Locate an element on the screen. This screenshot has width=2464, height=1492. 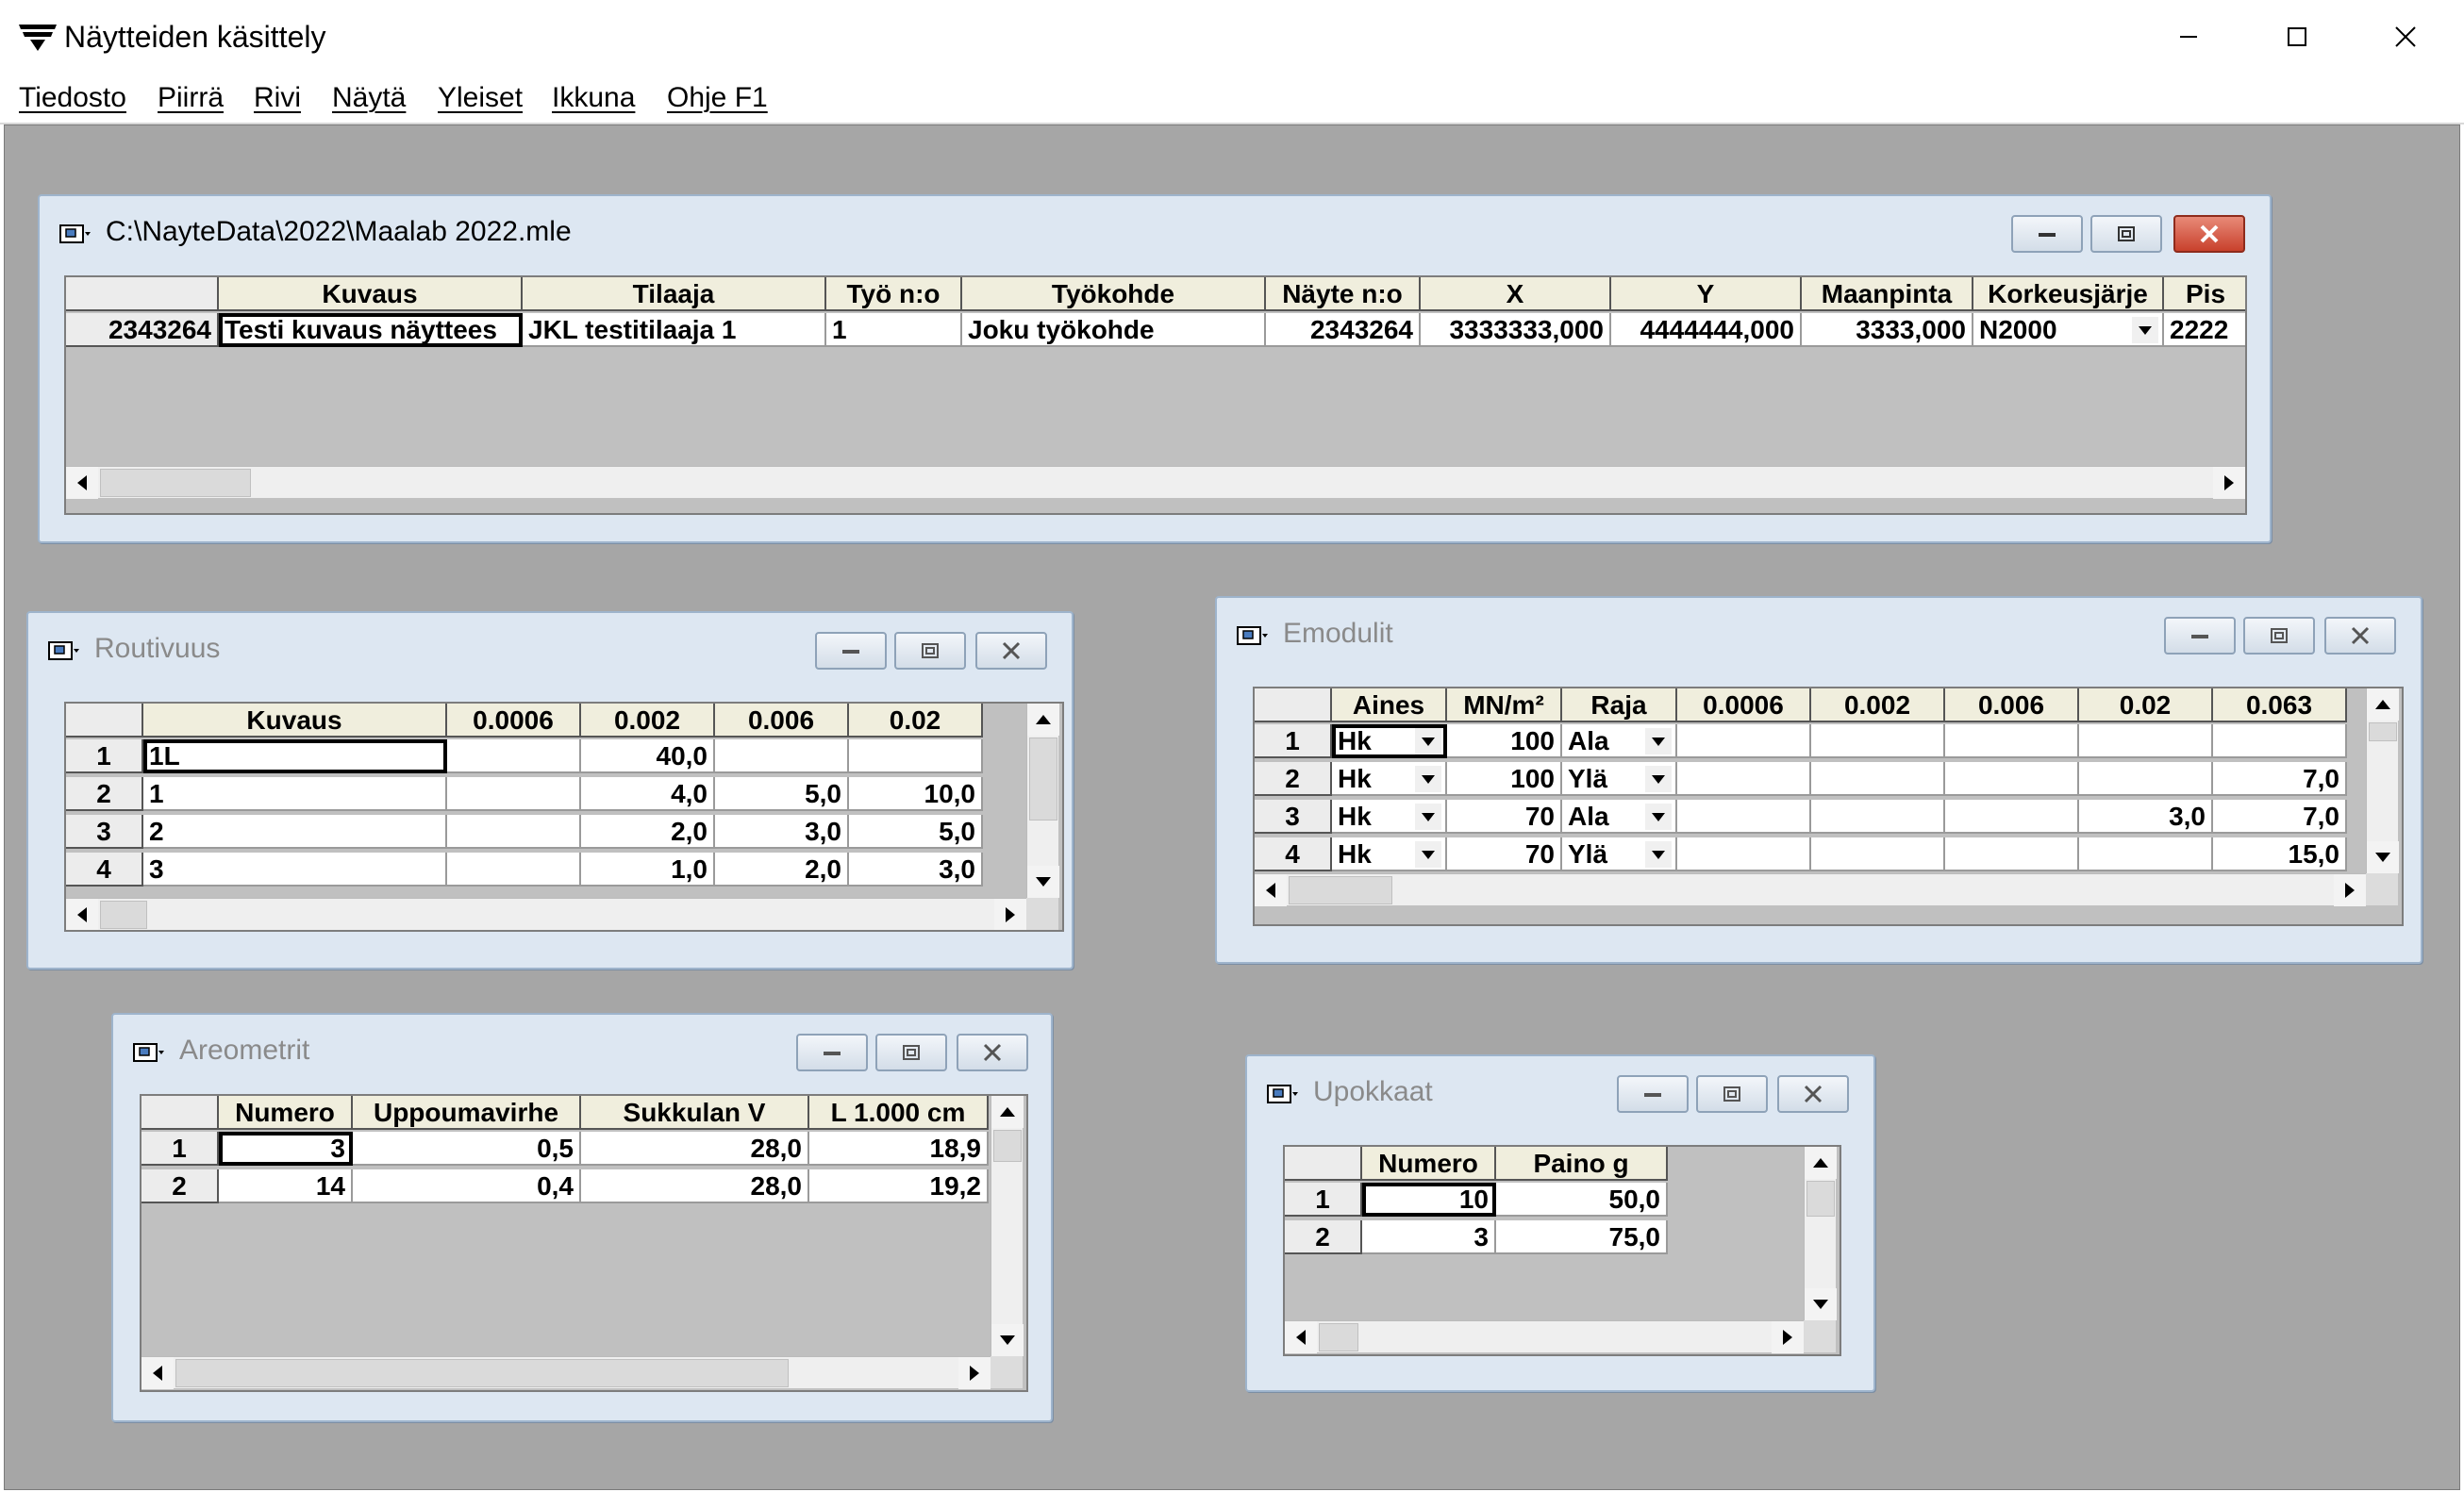
grid-cell: 50,0 is located at coordinates (1582, 1200).